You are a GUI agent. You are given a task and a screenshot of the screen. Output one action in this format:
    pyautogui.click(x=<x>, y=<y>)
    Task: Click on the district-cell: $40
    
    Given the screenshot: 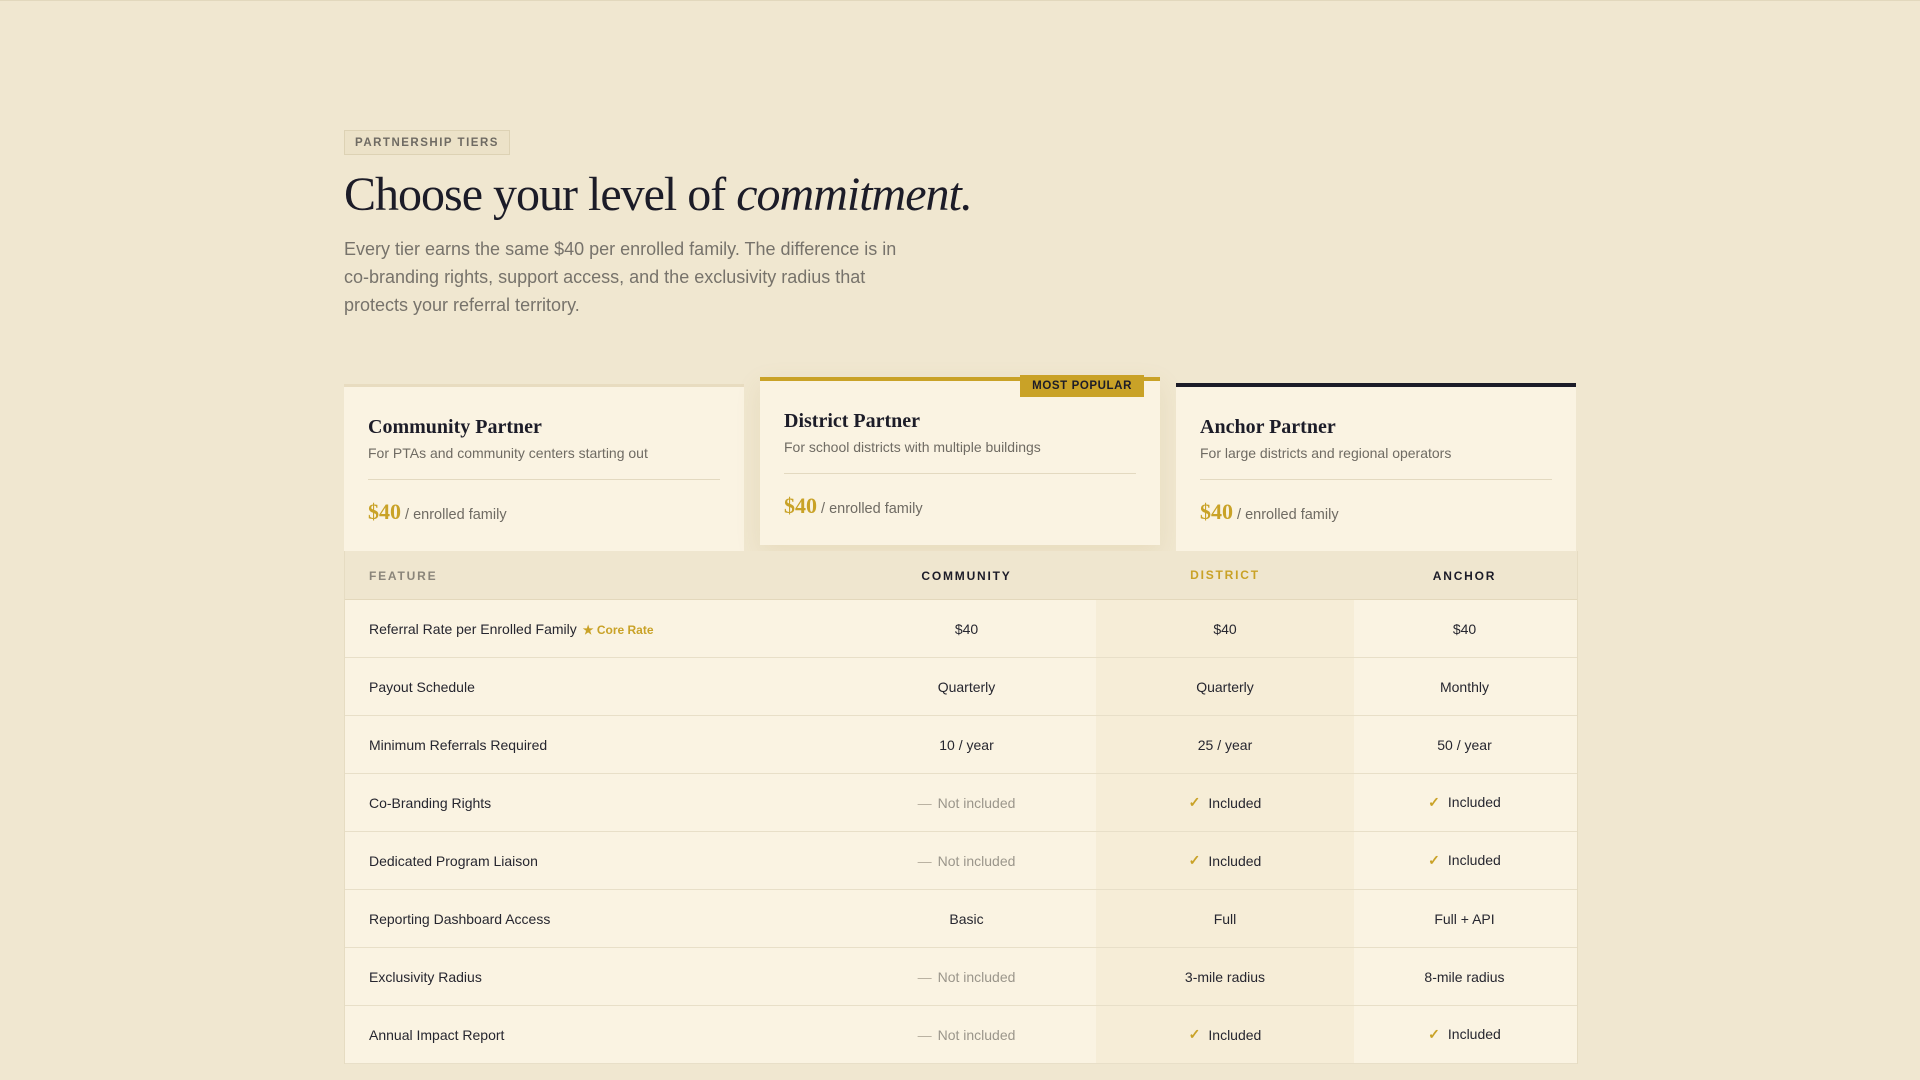 What is the action you would take?
    pyautogui.click(x=1225, y=628)
    